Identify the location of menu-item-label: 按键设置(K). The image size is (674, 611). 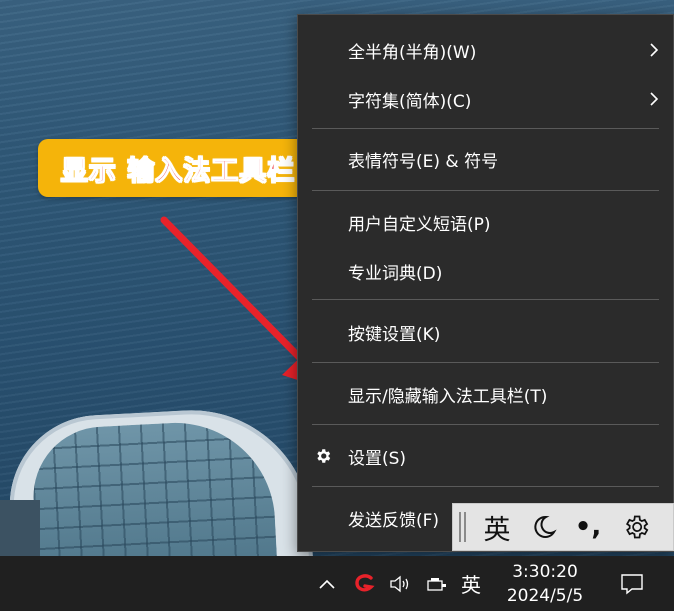
(394, 334).